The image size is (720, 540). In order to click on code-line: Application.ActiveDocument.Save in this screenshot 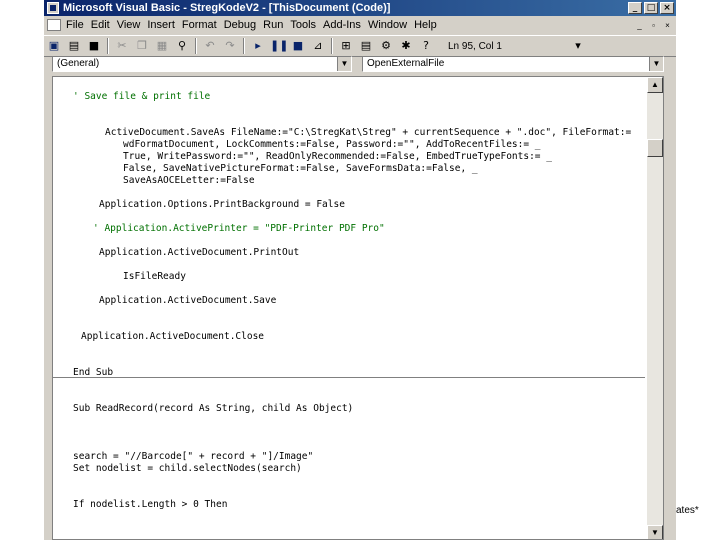, I will do `click(187, 300)`.